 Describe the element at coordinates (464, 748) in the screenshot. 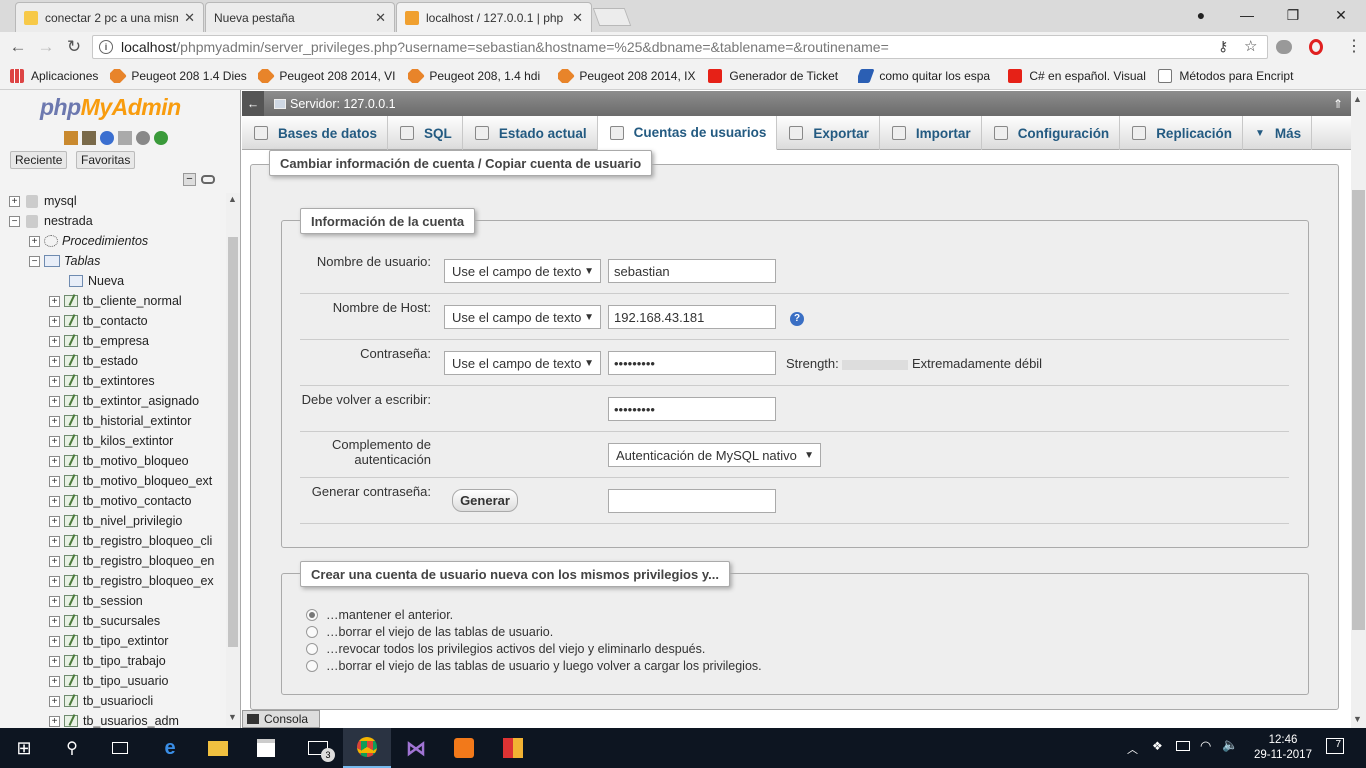

I see `xampp-button` at that location.